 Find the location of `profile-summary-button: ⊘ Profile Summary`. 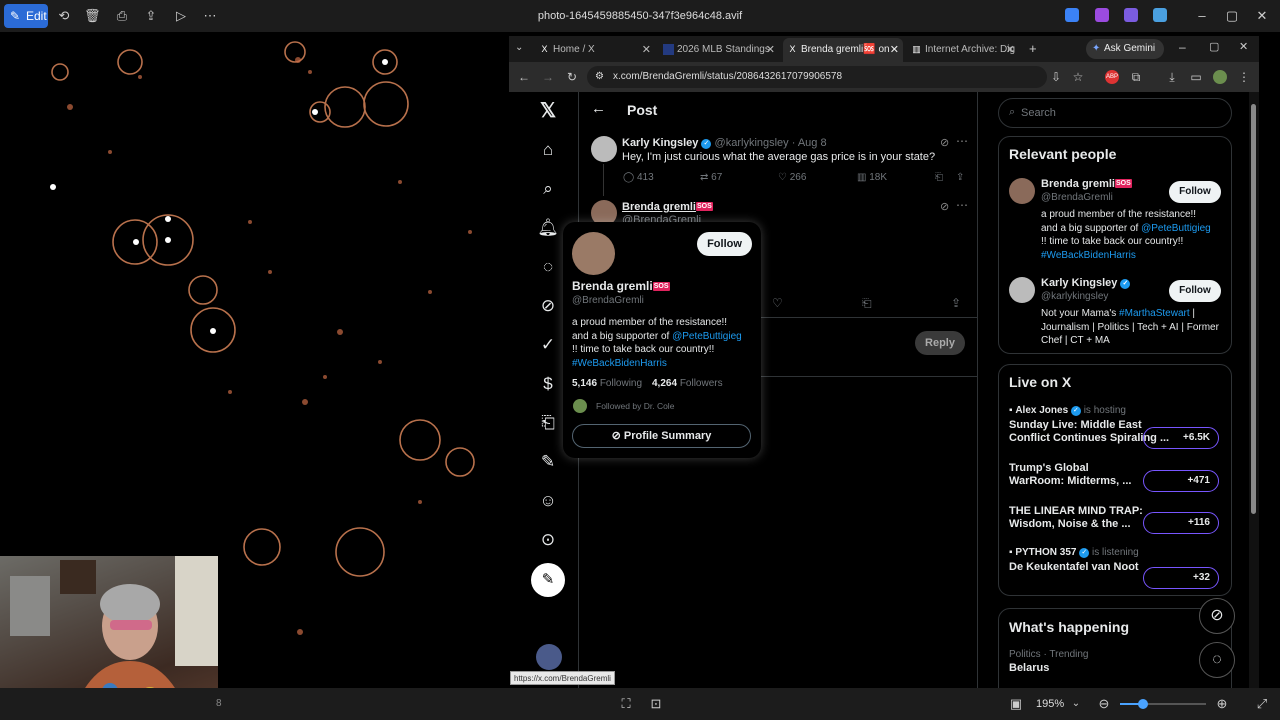

profile-summary-button: ⊘ Profile Summary is located at coordinates (661, 436).